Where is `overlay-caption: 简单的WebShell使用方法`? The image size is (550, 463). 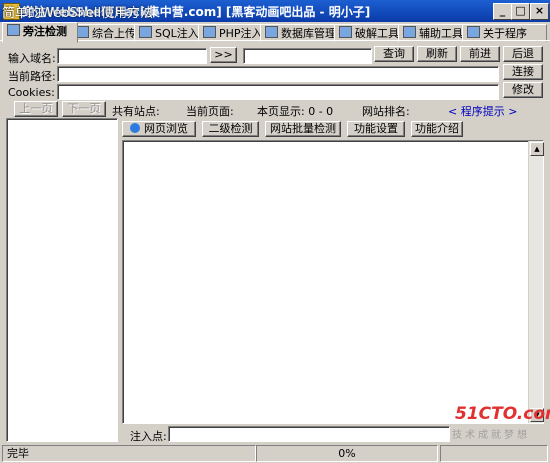
overlay-caption: 简单的WebShell使用方法 is located at coordinates (78, 13).